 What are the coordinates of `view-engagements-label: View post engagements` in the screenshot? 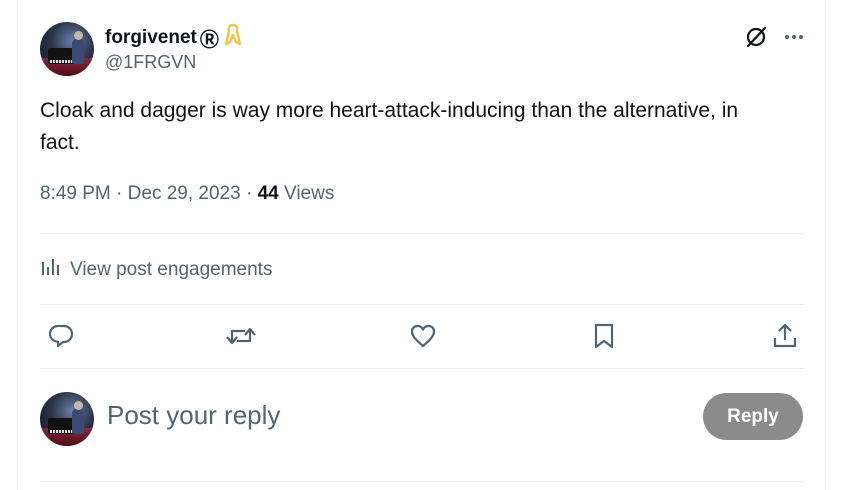 It's located at (171, 269).